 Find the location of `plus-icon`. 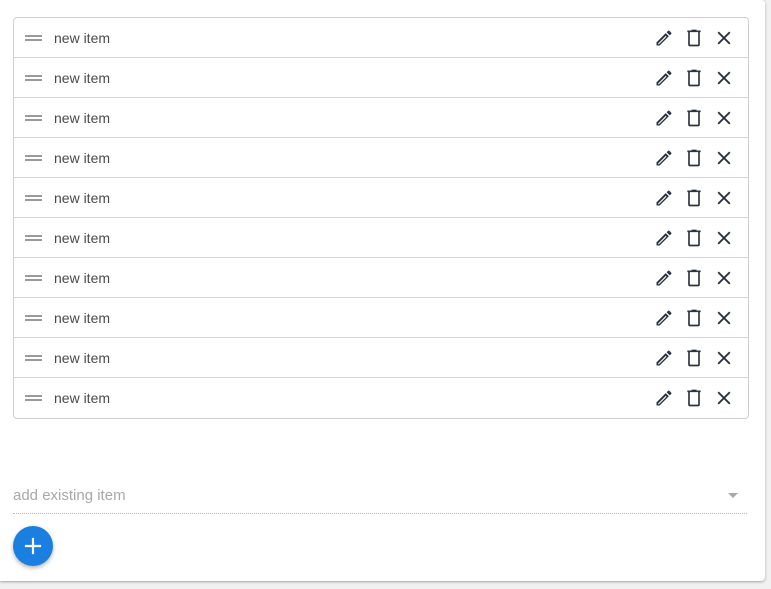

plus-icon is located at coordinates (33, 546).